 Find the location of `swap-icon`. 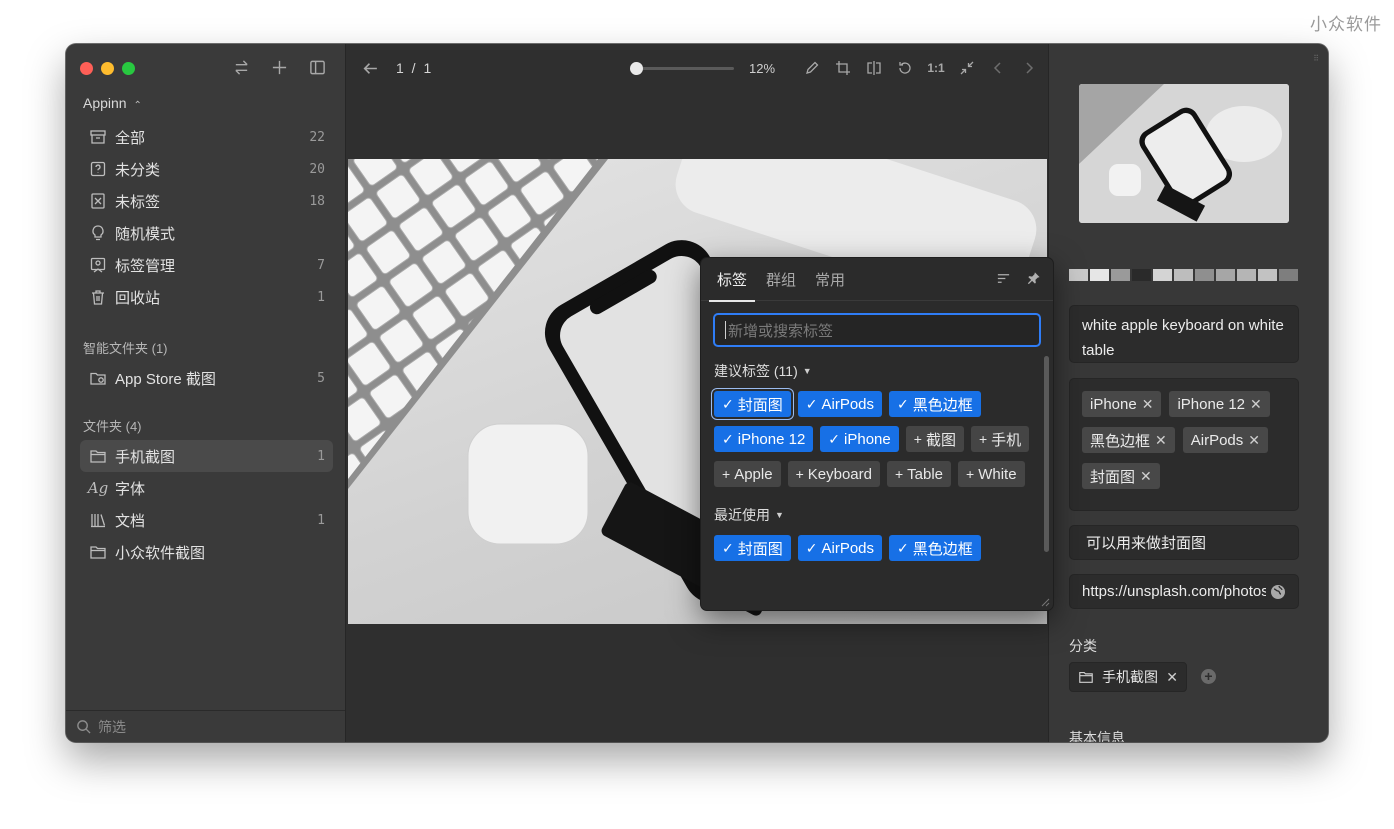

swap-icon is located at coordinates (241, 67).